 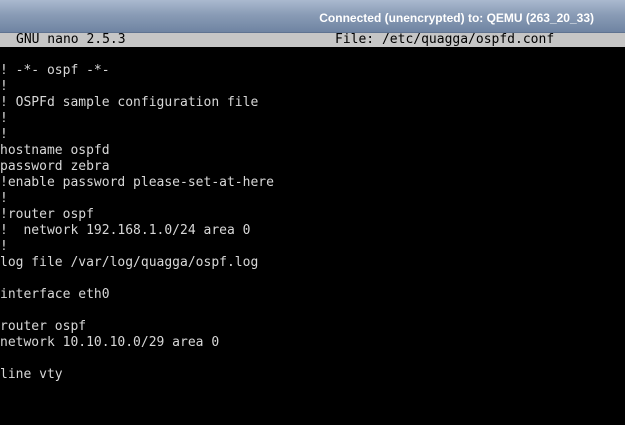 What do you see at coordinates (55, 150) in the screenshot?
I see `editor-line: hostname ospfd` at bounding box center [55, 150].